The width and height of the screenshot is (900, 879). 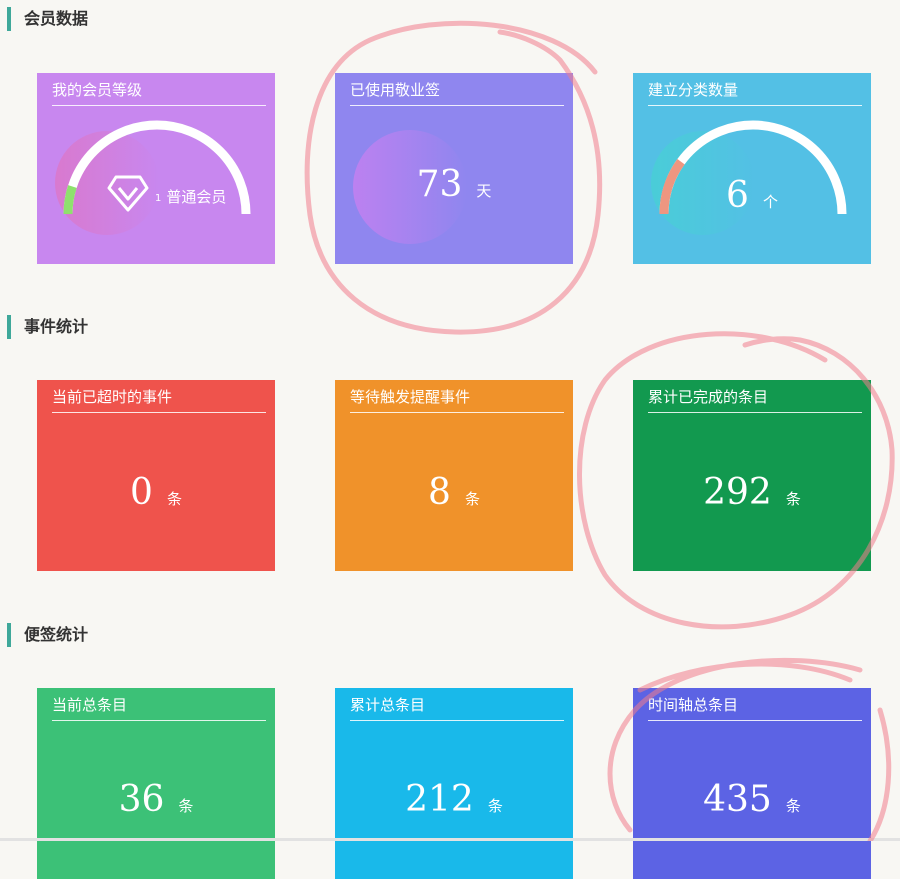 What do you see at coordinates (755, 707) in the screenshot?
I see `card-title: 时间轴总条目` at bounding box center [755, 707].